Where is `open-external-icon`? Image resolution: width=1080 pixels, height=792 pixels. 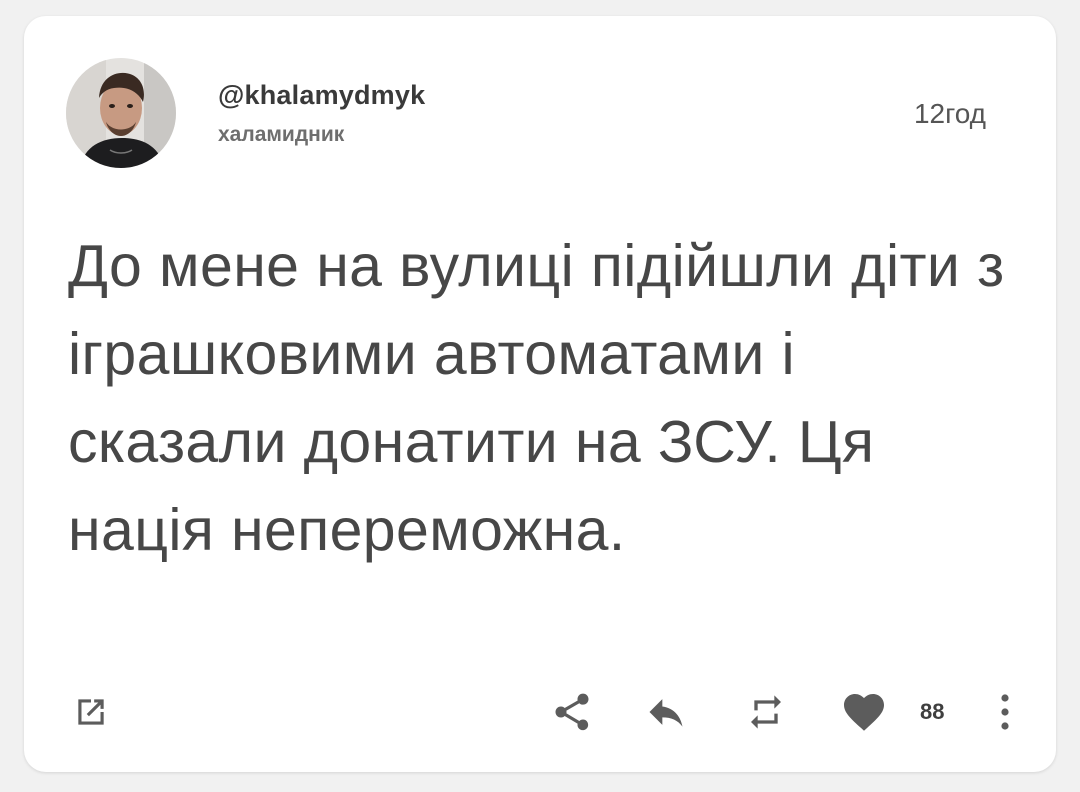
open-external-icon is located at coordinates (91, 712).